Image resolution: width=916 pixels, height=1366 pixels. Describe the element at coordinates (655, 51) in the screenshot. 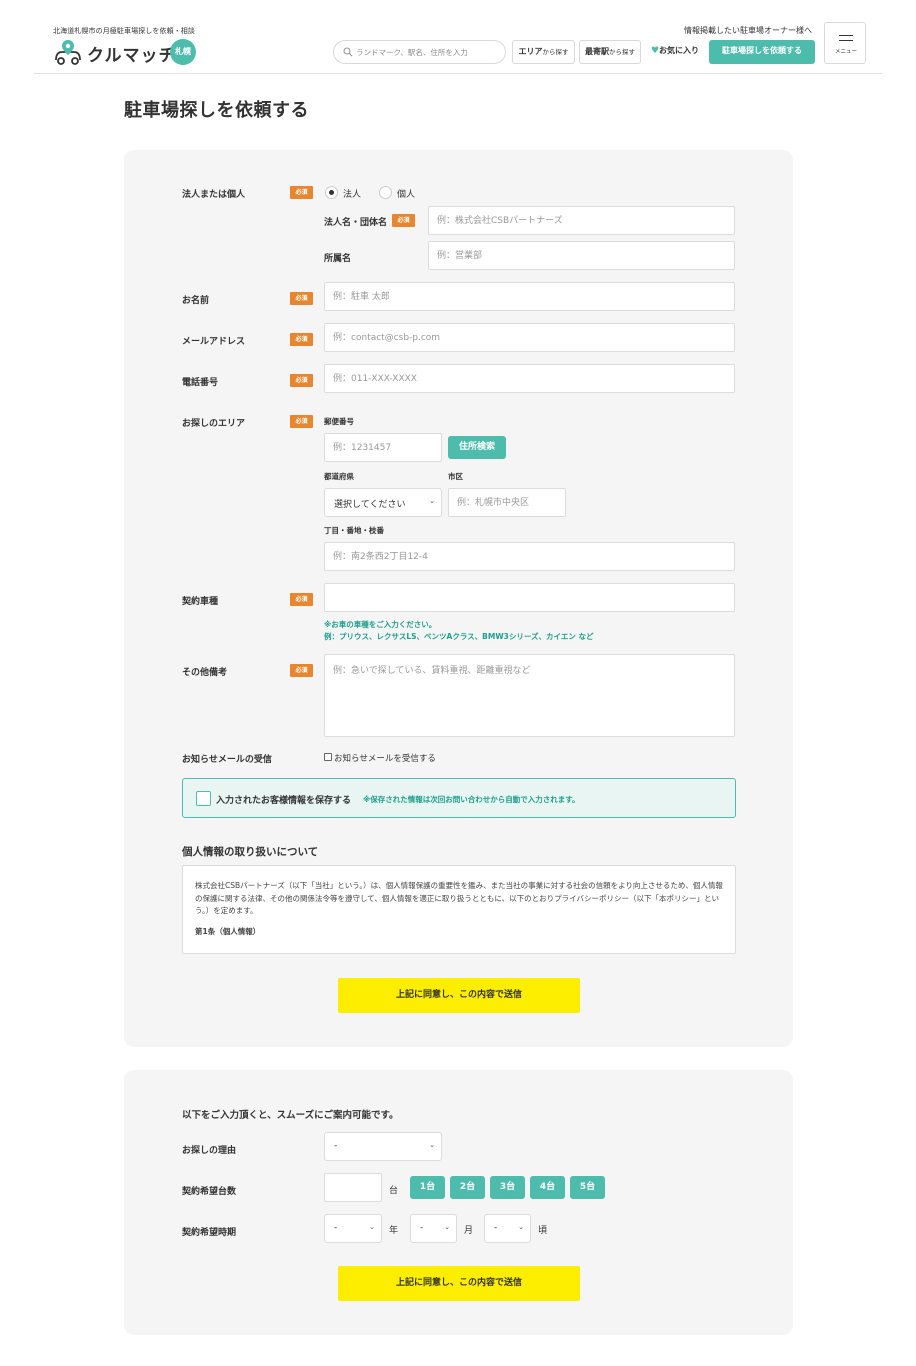

I see `heart-icon: ♥` at that location.